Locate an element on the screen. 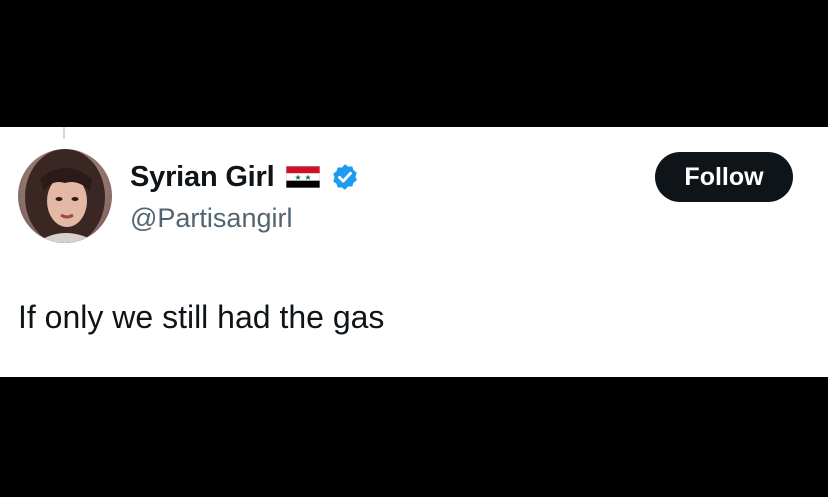  tweet-text: If only we still had the gas is located at coordinates (201, 317).